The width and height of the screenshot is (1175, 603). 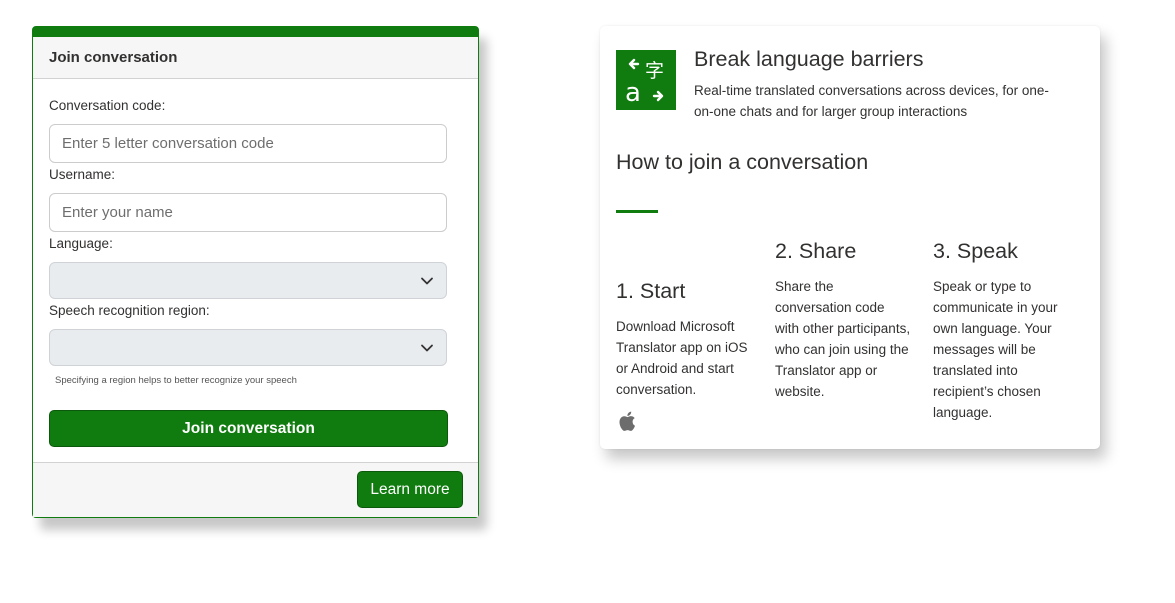 I want to click on translator-logo-icon: 字 a, so click(x=646, y=80).